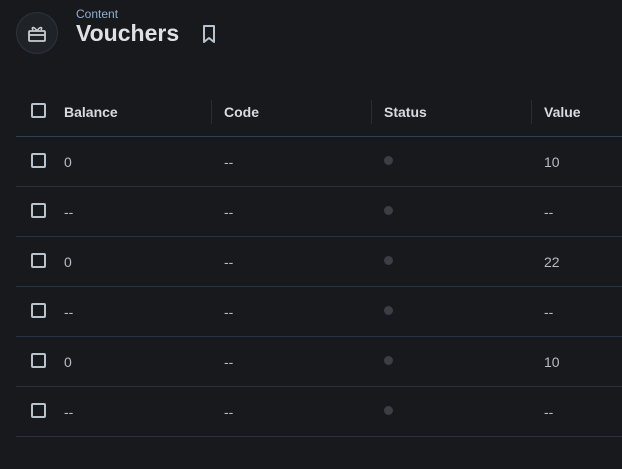  I want to click on breadcrumb: Content, so click(97, 14).